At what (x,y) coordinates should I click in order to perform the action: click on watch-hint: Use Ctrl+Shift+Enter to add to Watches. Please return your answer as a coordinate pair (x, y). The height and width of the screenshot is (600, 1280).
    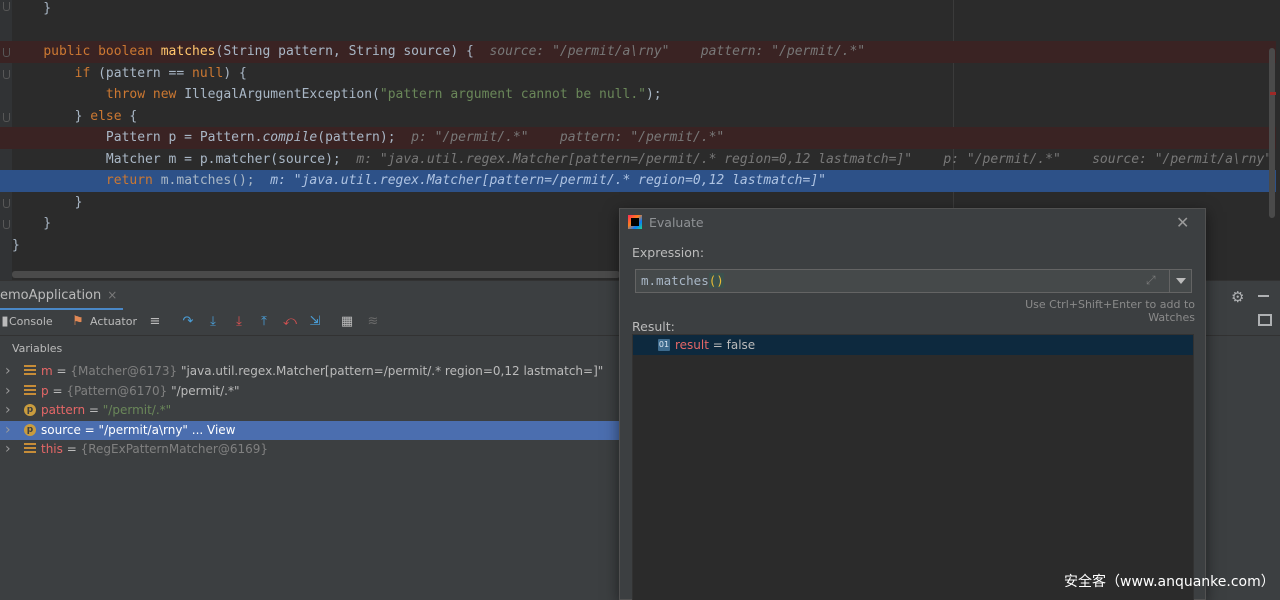
    Looking at the image, I should click on (1110, 311).